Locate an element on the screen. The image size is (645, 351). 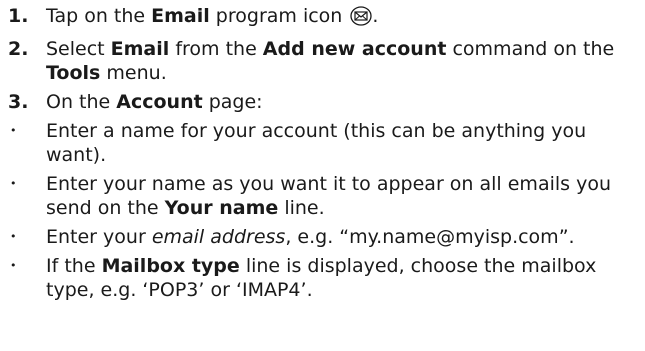
step-1: 1. Tap on the Email program icon . is located at coordinates (323, 18).